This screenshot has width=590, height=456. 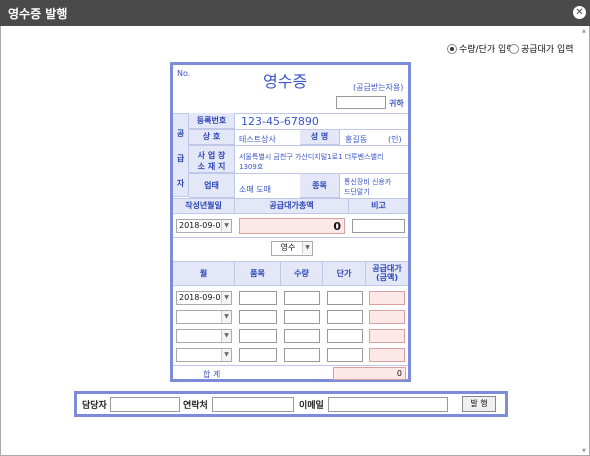 I want to click on supplier-char-3: 자, so click(x=180, y=183).